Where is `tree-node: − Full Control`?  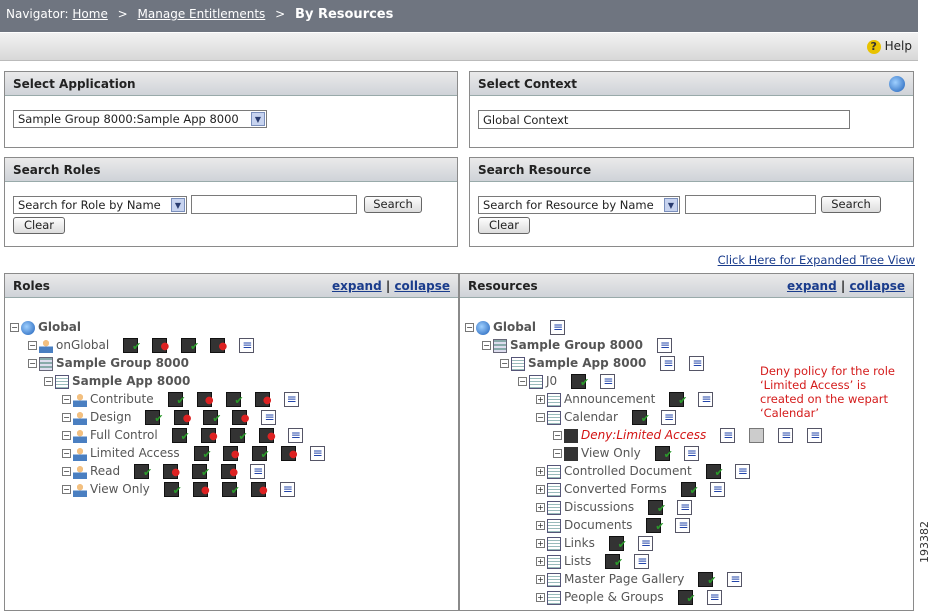
tree-node: − Full Control is located at coordinates (182, 436).